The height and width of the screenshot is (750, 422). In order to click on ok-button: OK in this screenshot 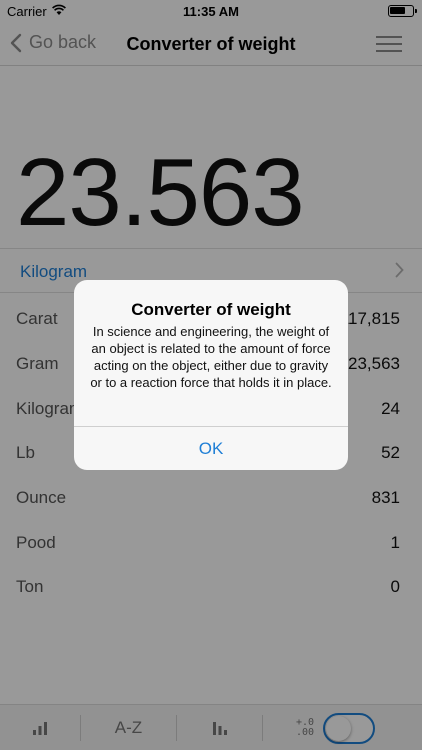, I will do `click(211, 448)`.